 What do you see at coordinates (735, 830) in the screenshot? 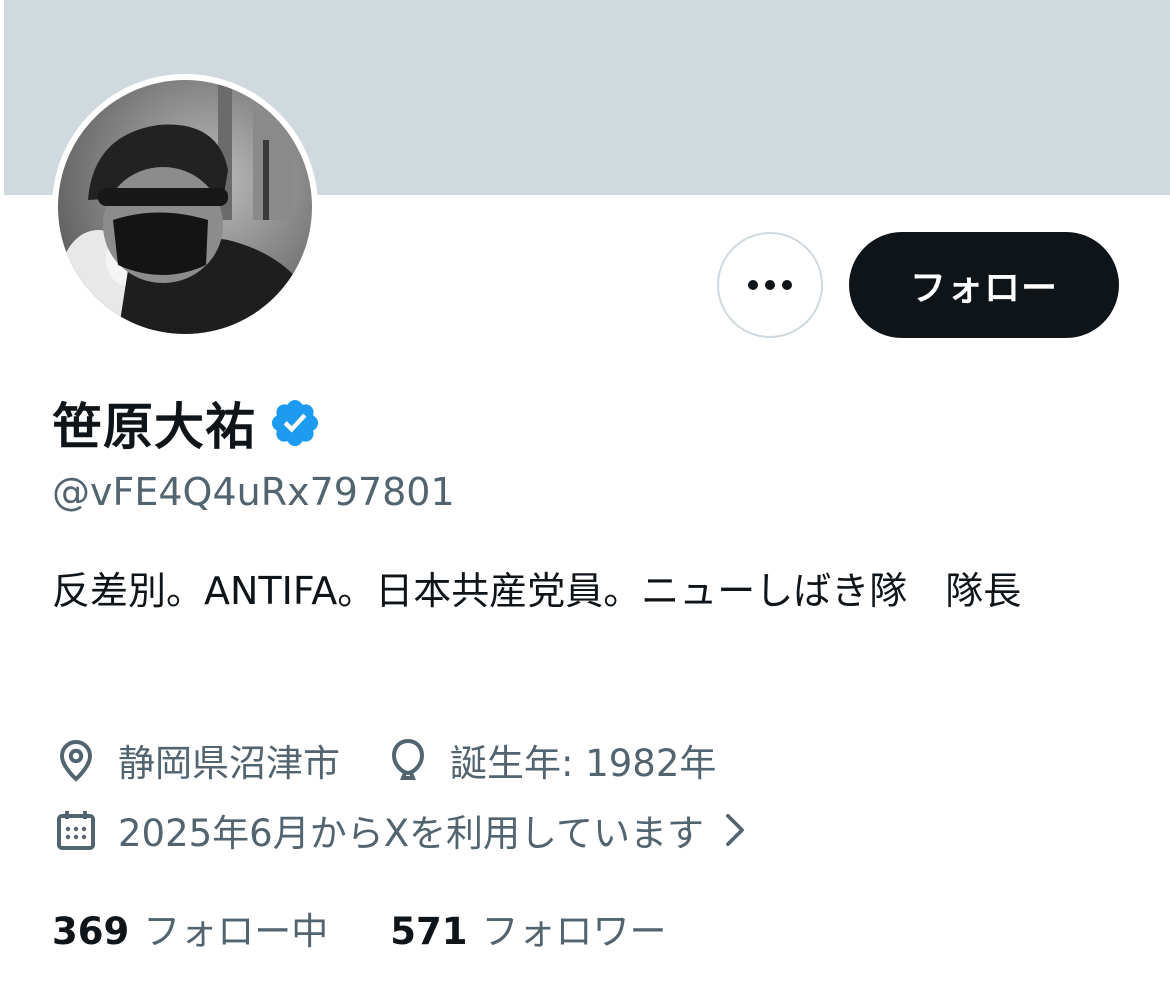
I see `chevron-right-icon` at bounding box center [735, 830].